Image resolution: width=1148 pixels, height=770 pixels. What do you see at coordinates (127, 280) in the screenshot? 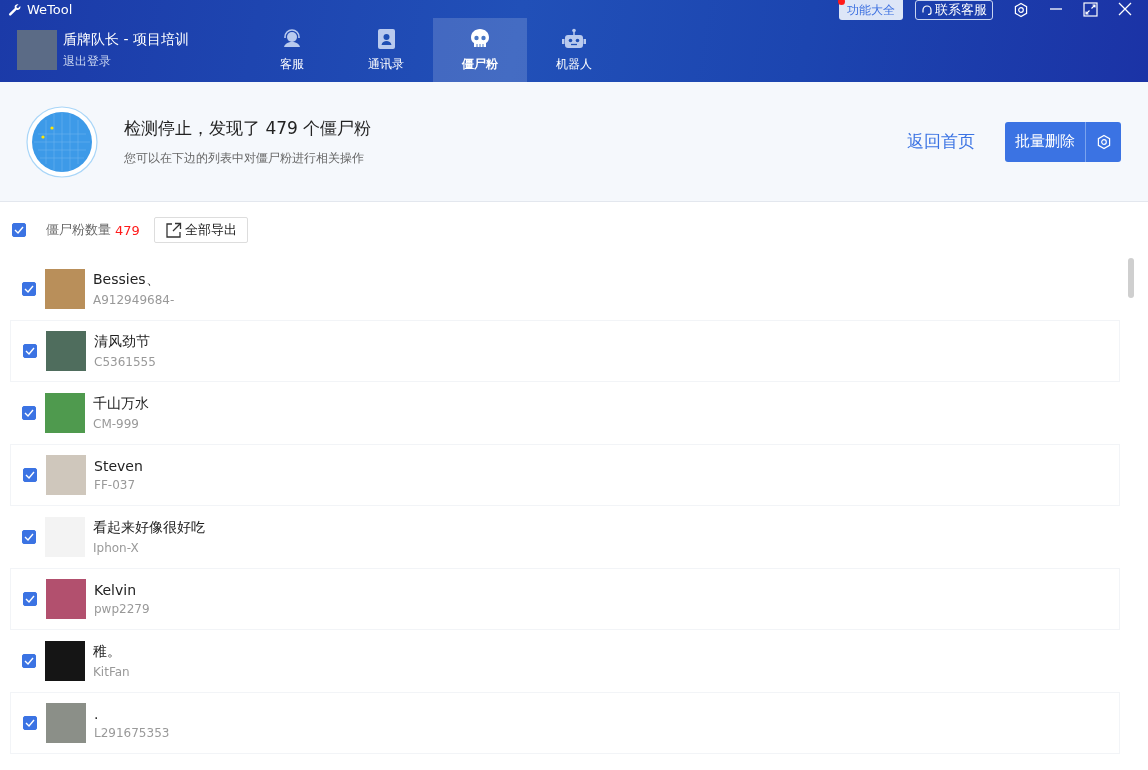
I see `contact-name: Bessies、` at bounding box center [127, 280].